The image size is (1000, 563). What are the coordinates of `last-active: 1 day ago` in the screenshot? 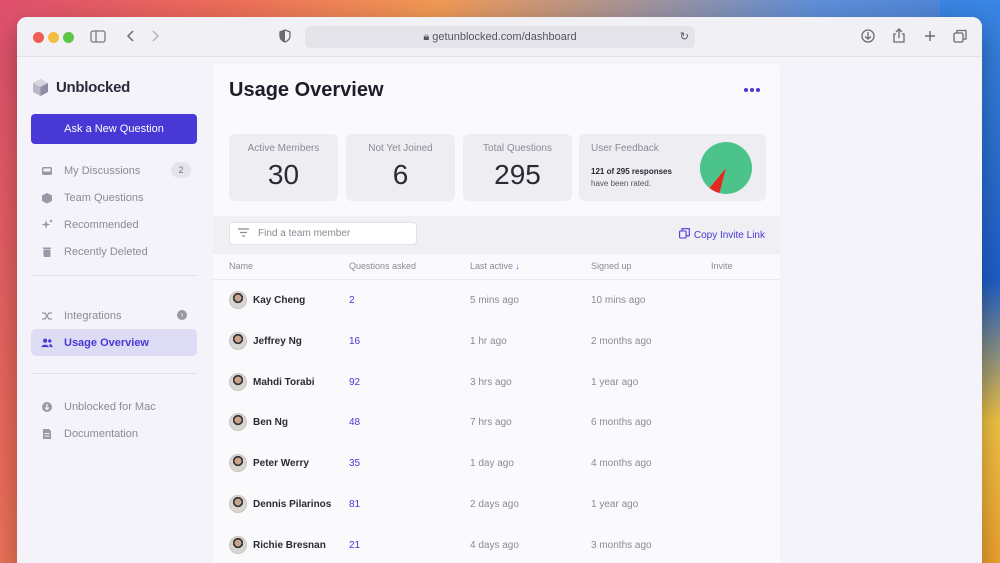 It's located at (492, 464).